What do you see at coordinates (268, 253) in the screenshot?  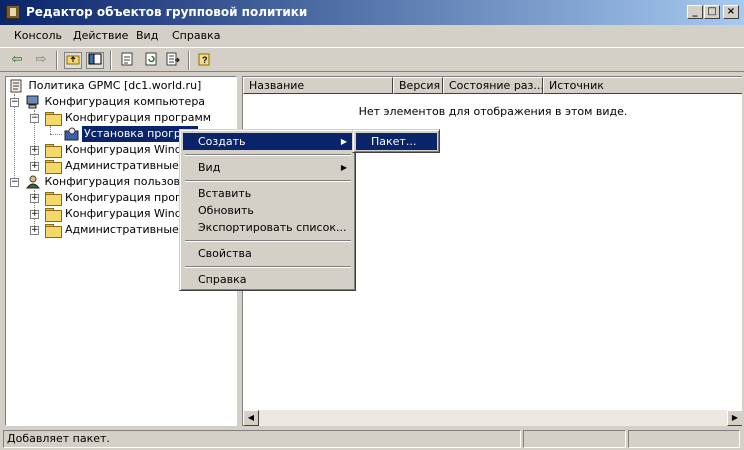 I see `context-menu-properties: Свойства` at bounding box center [268, 253].